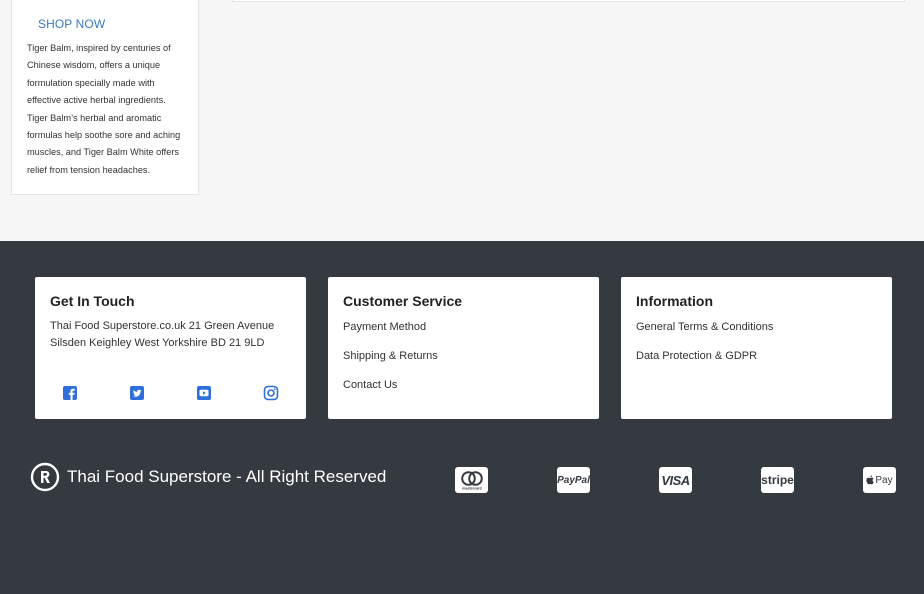 This screenshot has height=594, width=924. Describe the element at coordinates (390, 356) in the screenshot. I see `shipping-returns-link: Shipping & Returns` at that location.